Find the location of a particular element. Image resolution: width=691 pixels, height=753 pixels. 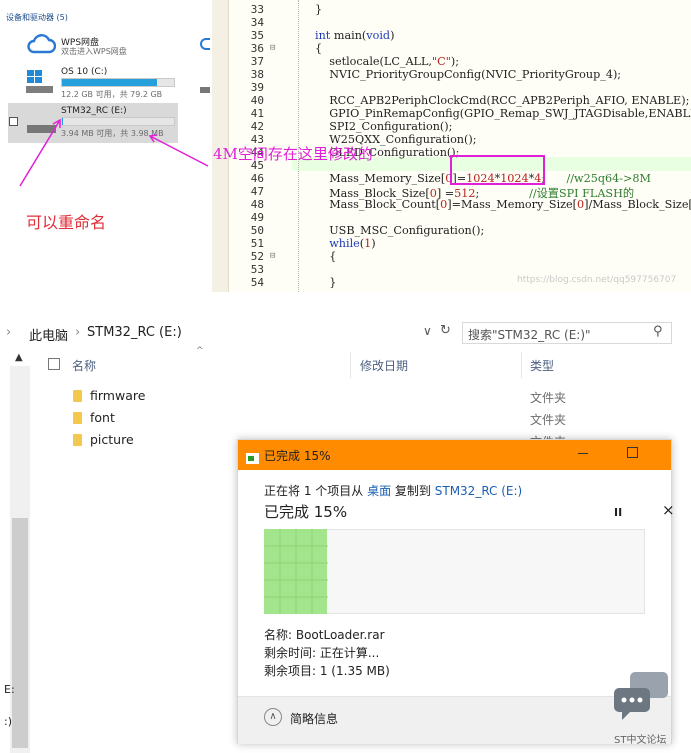

copy-line-prefix: 正在将 1 个项目从 is located at coordinates (316, 491).